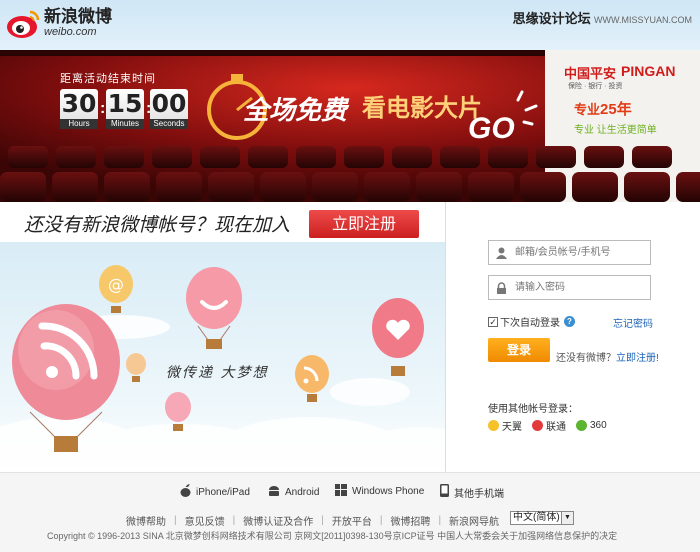 Image resolution: width=700 pixels, height=552 pixels. I want to click on countdown-minutes-value: 15, so click(125, 103).